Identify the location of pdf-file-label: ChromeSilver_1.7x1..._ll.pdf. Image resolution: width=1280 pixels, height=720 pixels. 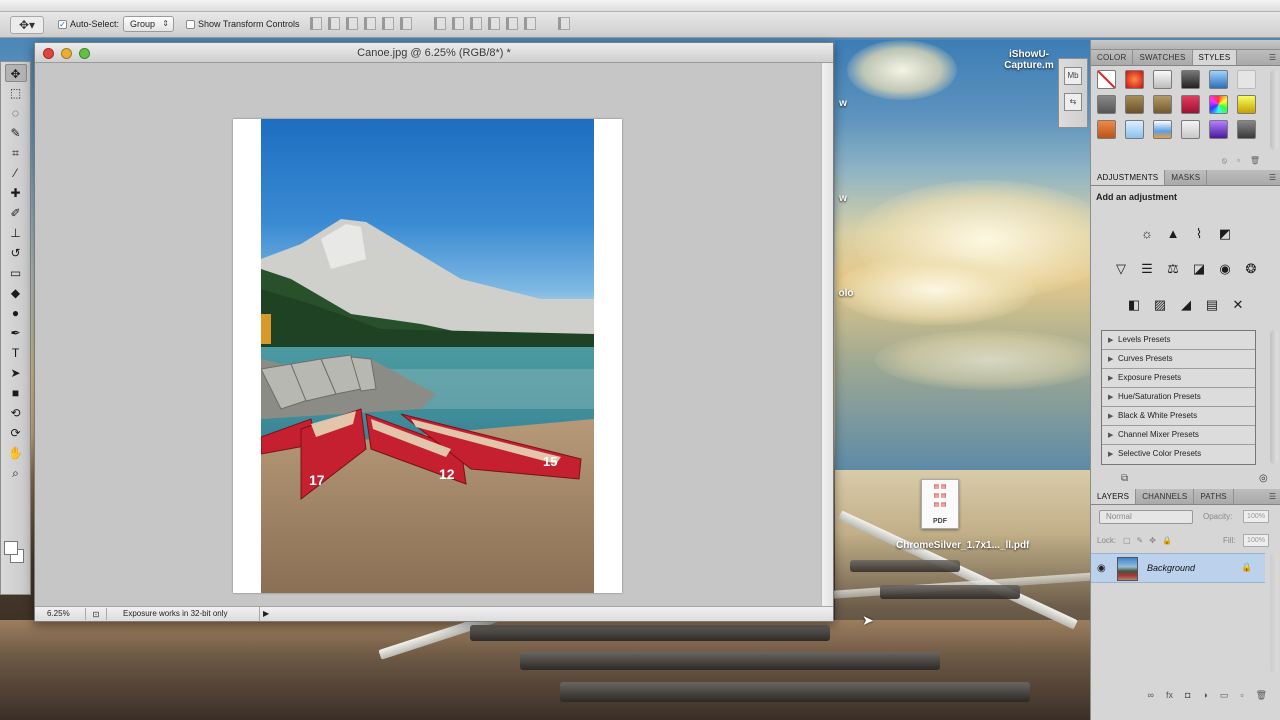
(962, 545).